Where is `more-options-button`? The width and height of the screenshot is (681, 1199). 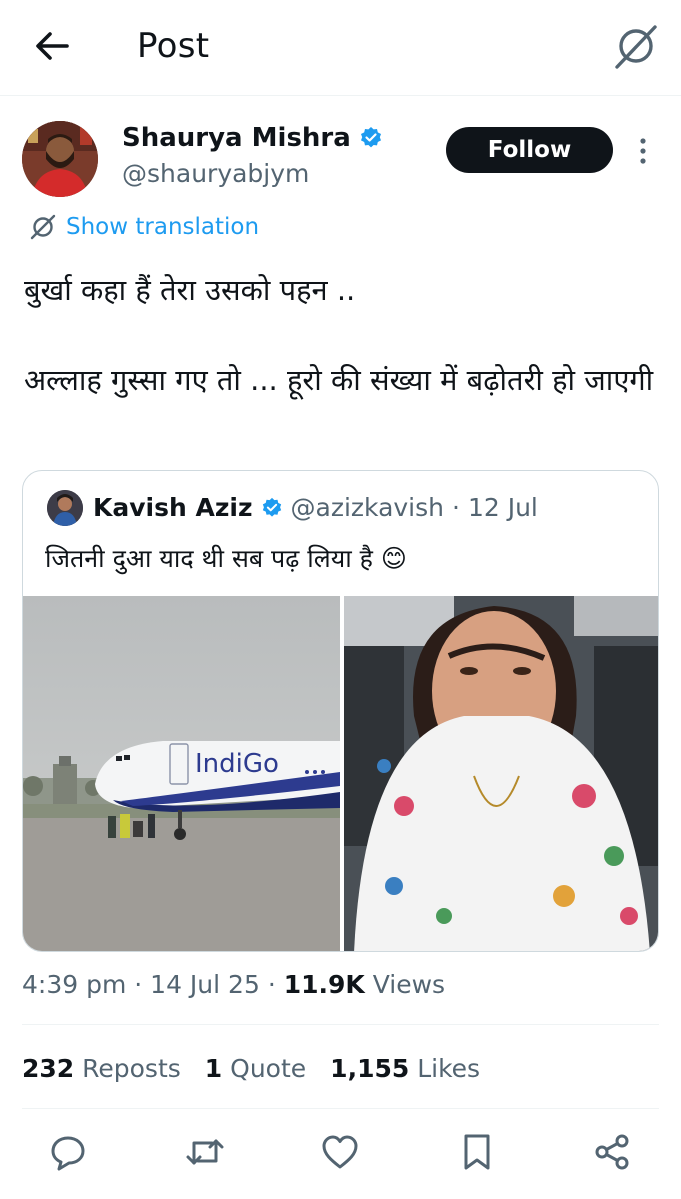 more-options-button is located at coordinates (643, 151).